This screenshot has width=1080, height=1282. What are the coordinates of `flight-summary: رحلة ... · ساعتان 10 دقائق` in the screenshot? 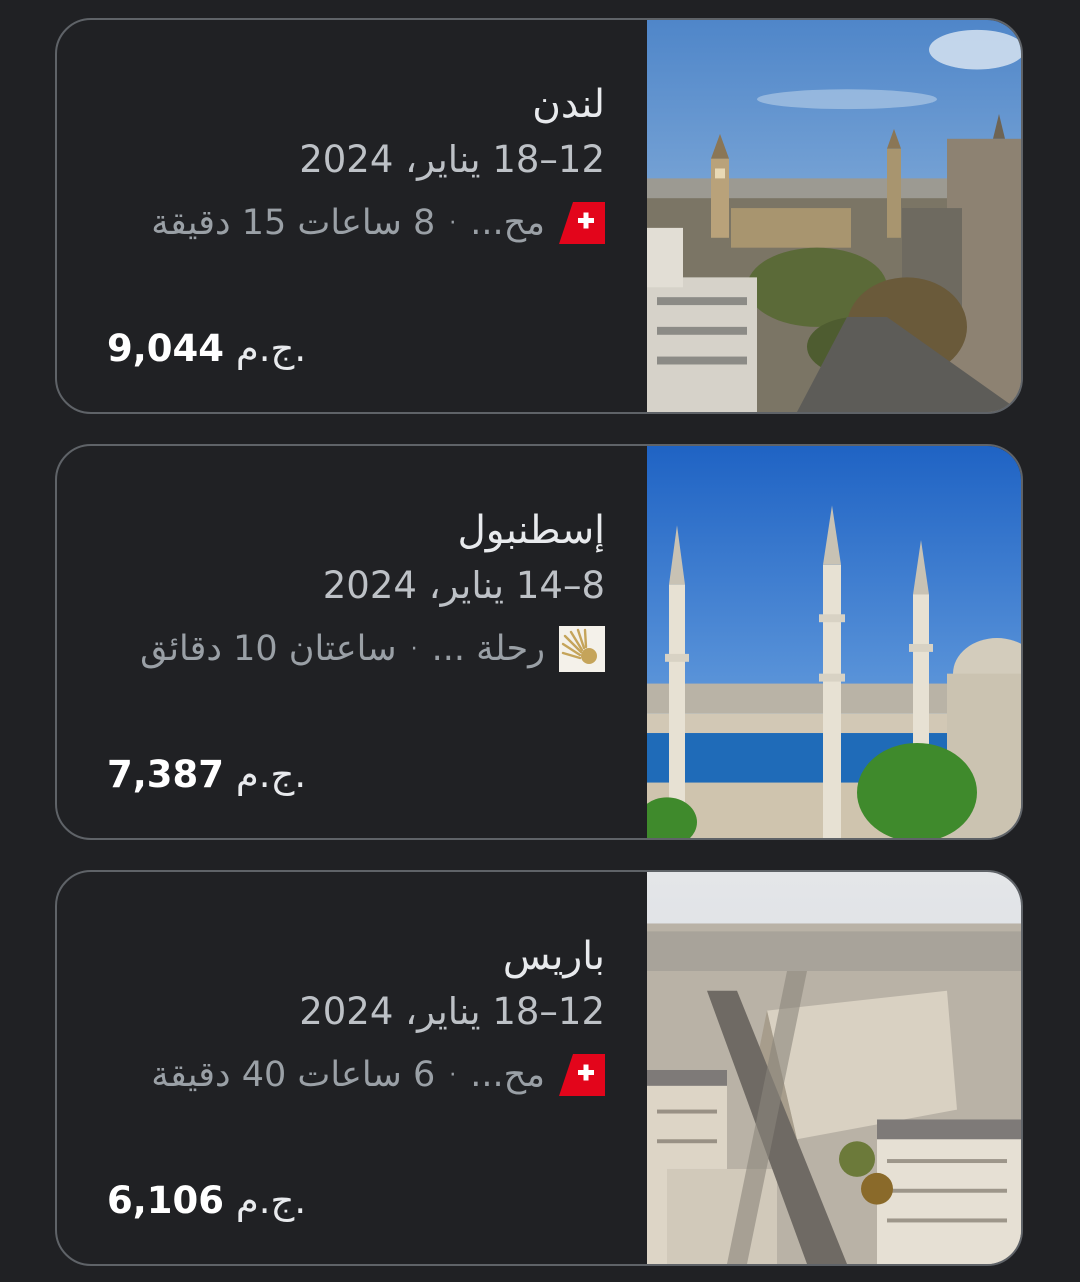 It's located at (372, 649).